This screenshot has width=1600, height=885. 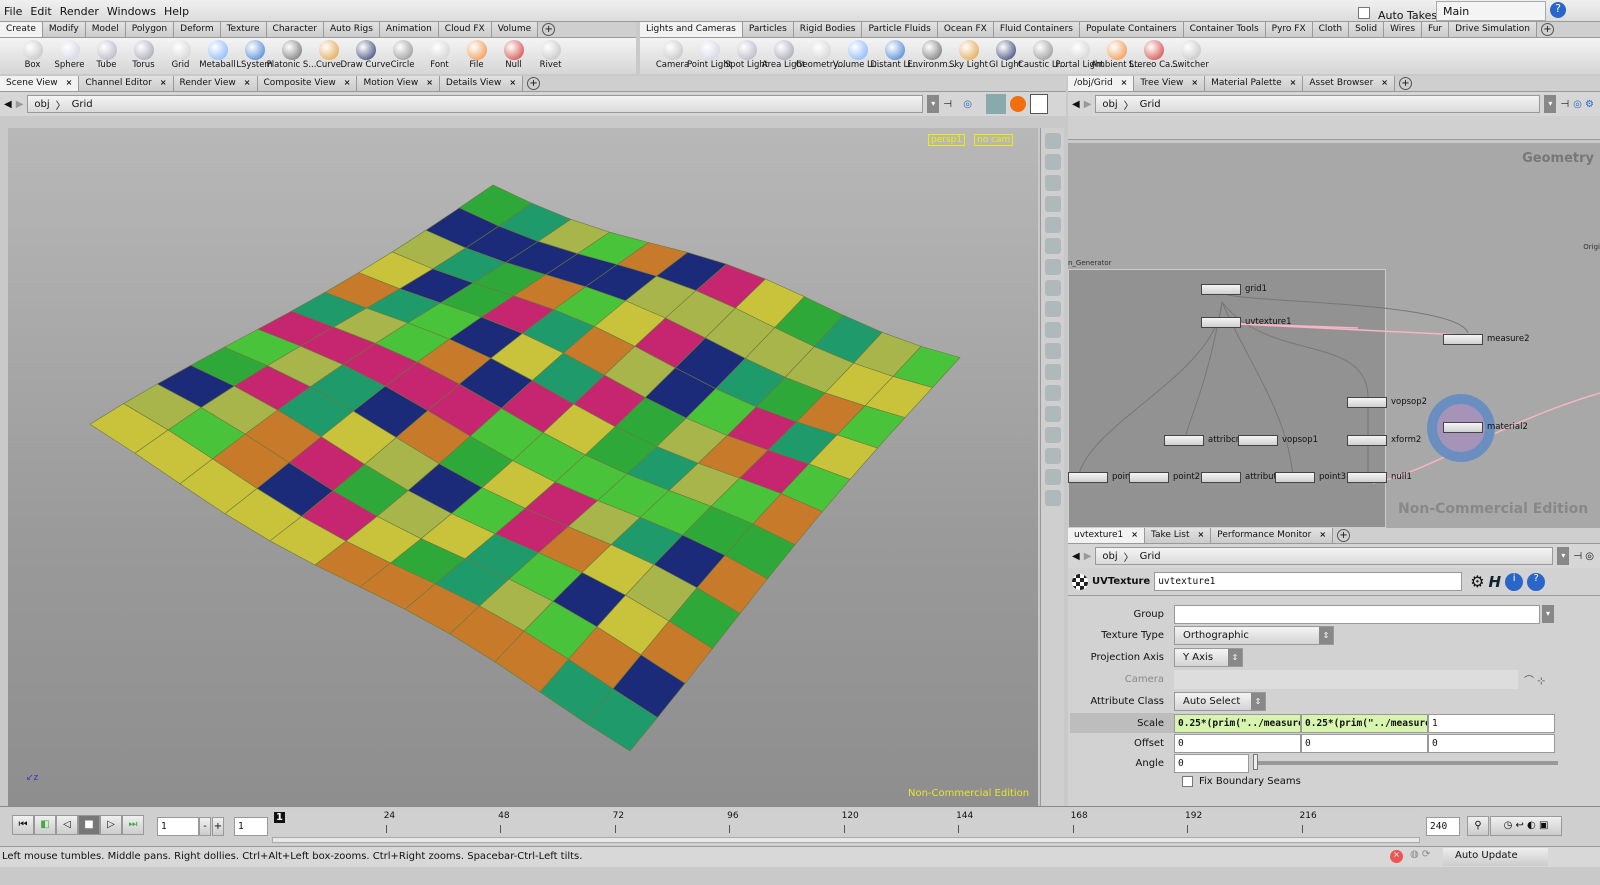 What do you see at coordinates (23, 825) in the screenshot?
I see `jump-start-button: ⏮` at bounding box center [23, 825].